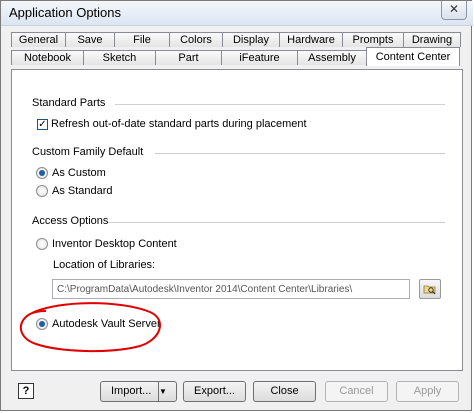 Image resolution: width=474 pixels, height=413 pixels. What do you see at coordinates (82, 191) in the screenshot?
I see `as-standard-label: As Standard` at bounding box center [82, 191].